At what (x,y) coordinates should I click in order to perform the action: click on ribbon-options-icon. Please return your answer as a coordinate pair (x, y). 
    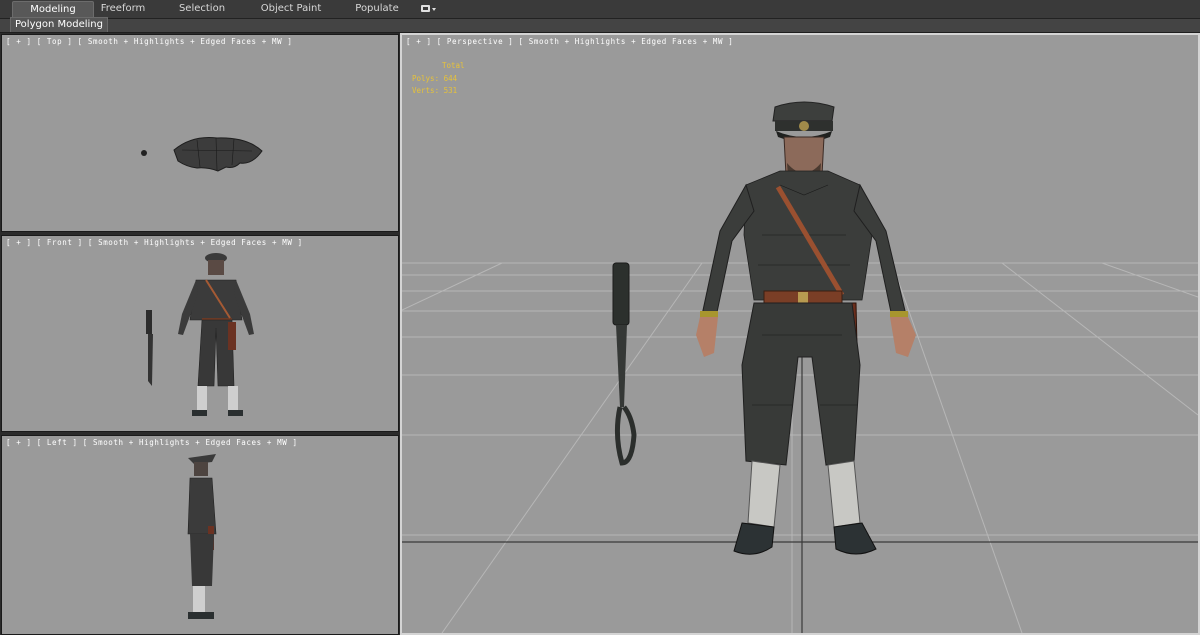
    Looking at the image, I should click on (429, 9).